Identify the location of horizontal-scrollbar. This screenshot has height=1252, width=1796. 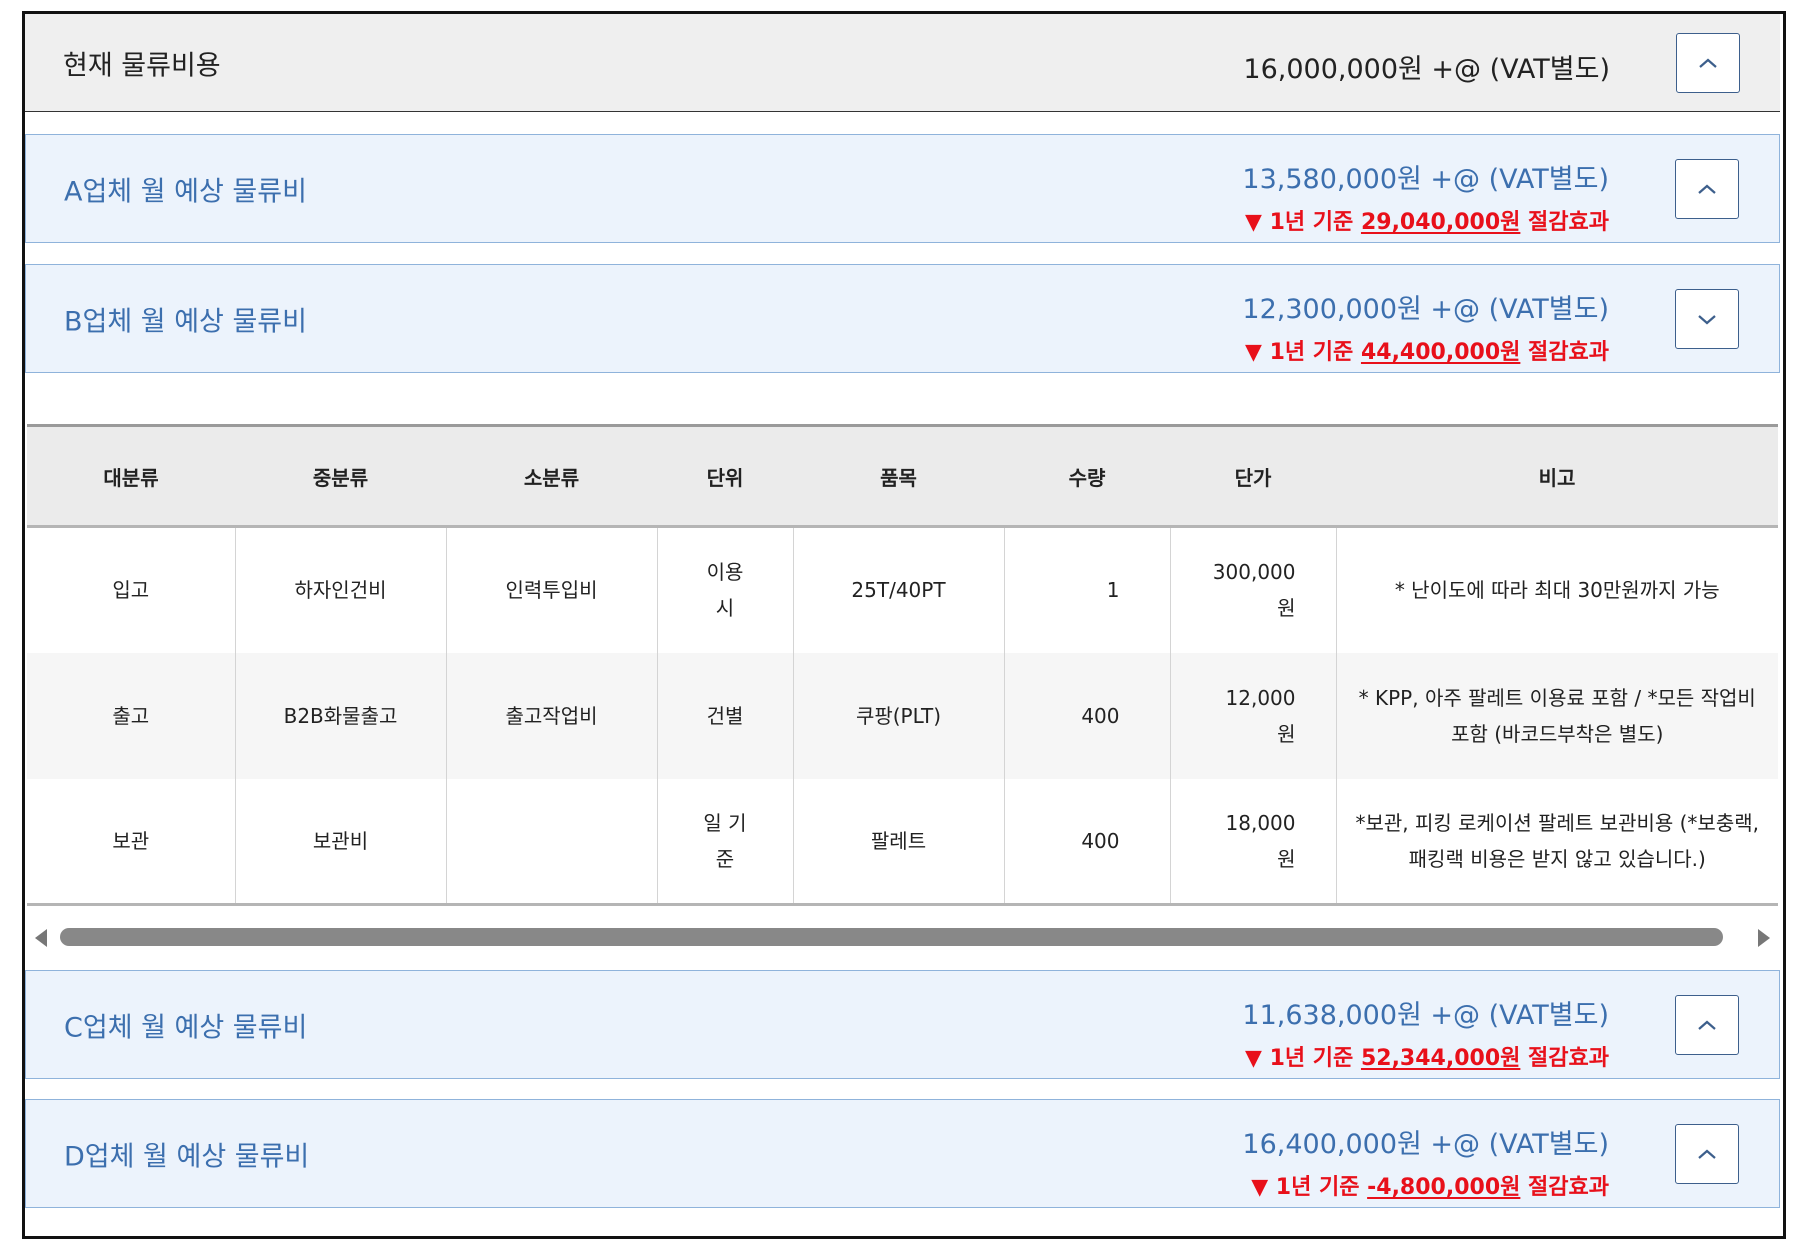
(902, 937).